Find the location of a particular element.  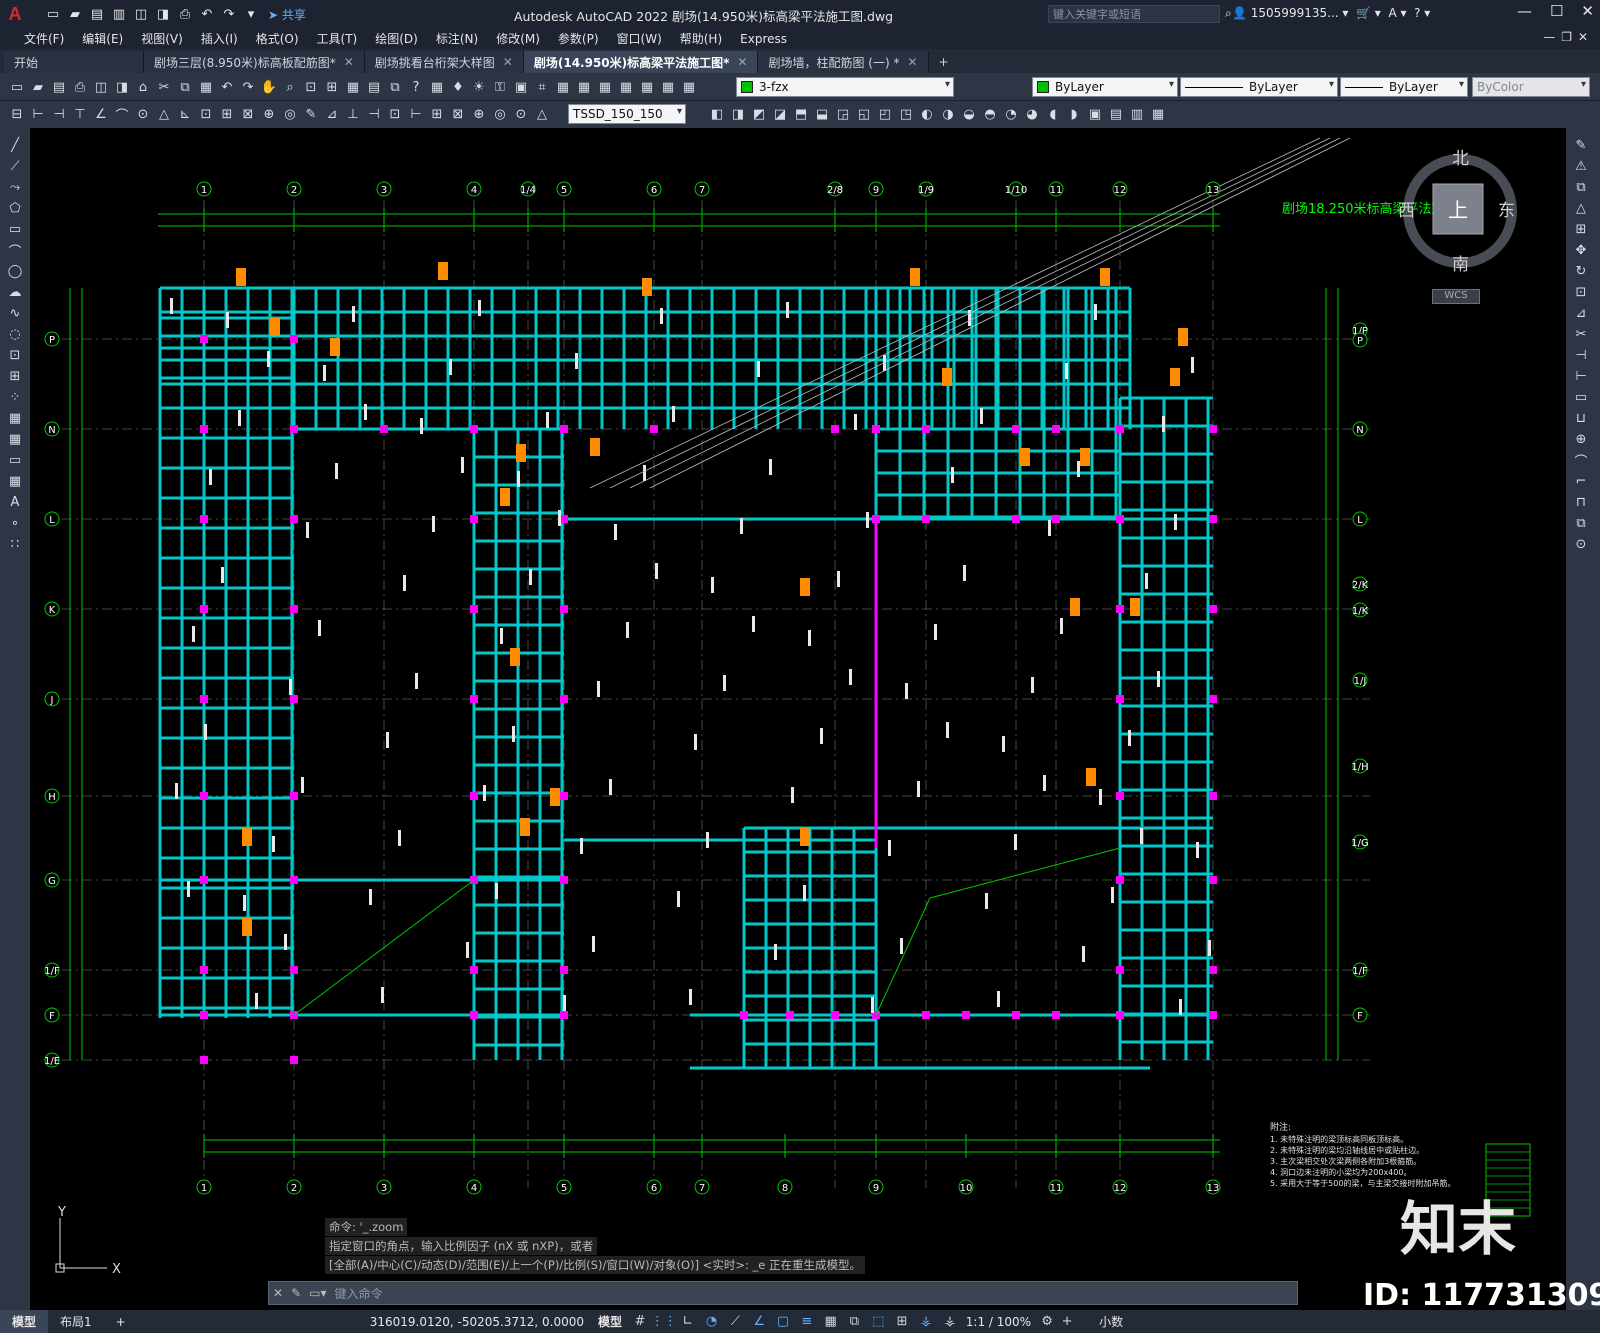

copy-icon: ⧉ is located at coordinates (185, 87).